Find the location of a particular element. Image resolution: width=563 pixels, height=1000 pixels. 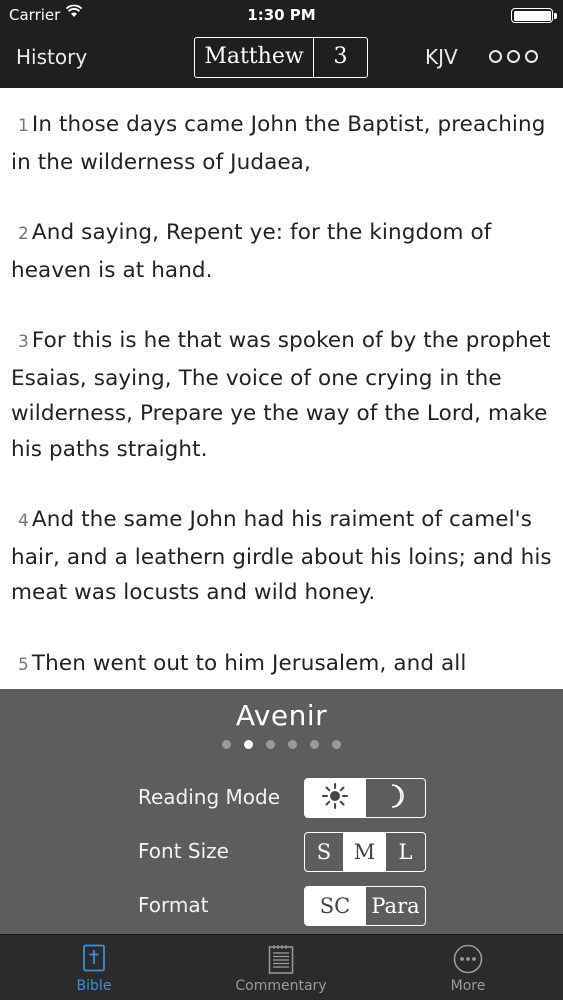

verse-number: 3 is located at coordinates (23, 342).